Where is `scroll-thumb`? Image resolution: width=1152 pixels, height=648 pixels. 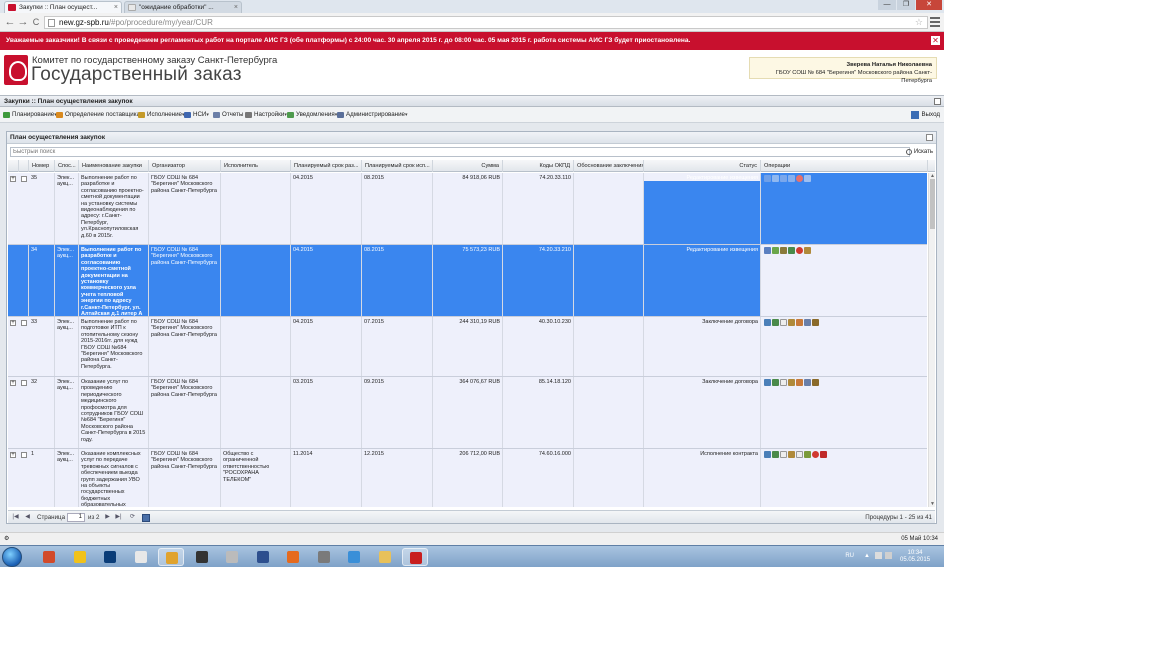 scroll-thumb is located at coordinates (932, 204).